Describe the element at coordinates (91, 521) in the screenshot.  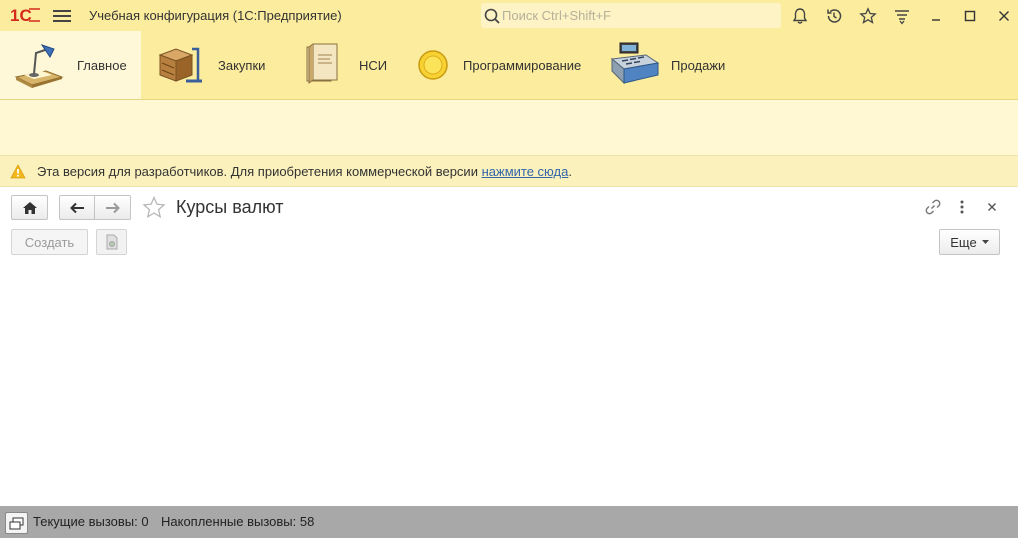
I see `current-calls: Текущие вызовы: 0` at that location.